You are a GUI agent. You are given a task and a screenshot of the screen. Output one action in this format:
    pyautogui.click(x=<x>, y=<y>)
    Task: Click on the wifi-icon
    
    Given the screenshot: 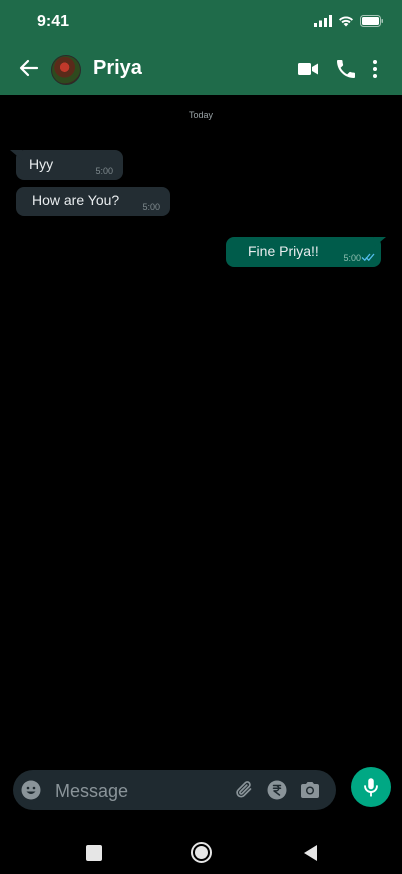 What is the action you would take?
    pyautogui.click(x=346, y=21)
    